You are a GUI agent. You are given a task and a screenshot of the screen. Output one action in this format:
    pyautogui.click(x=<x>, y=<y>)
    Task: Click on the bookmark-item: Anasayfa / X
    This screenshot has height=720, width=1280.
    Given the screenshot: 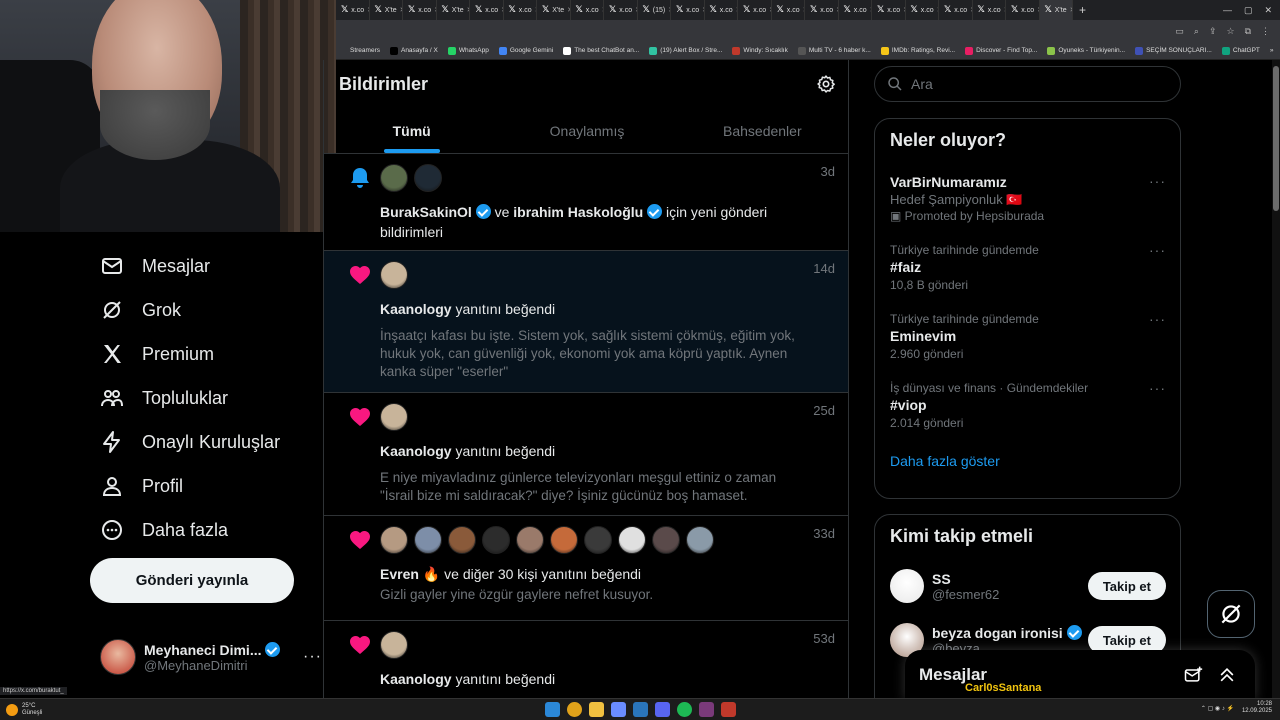 What is the action you would take?
    pyautogui.click(x=413, y=50)
    